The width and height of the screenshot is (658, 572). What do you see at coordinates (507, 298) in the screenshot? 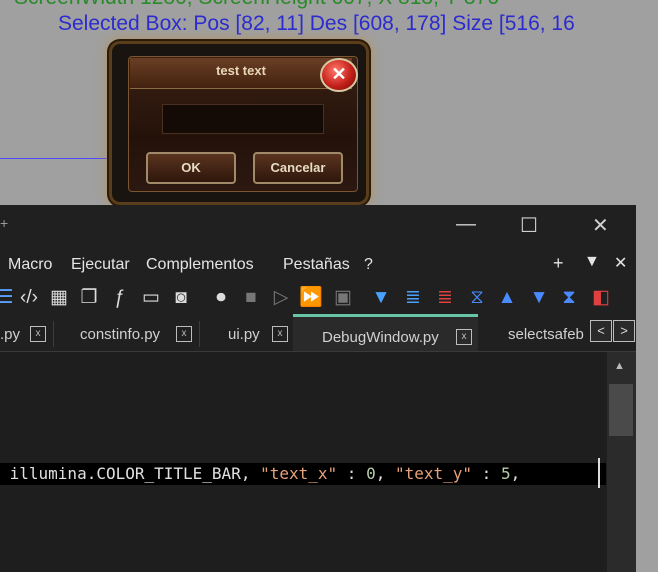
I see `up-icon: ▲` at bounding box center [507, 298].